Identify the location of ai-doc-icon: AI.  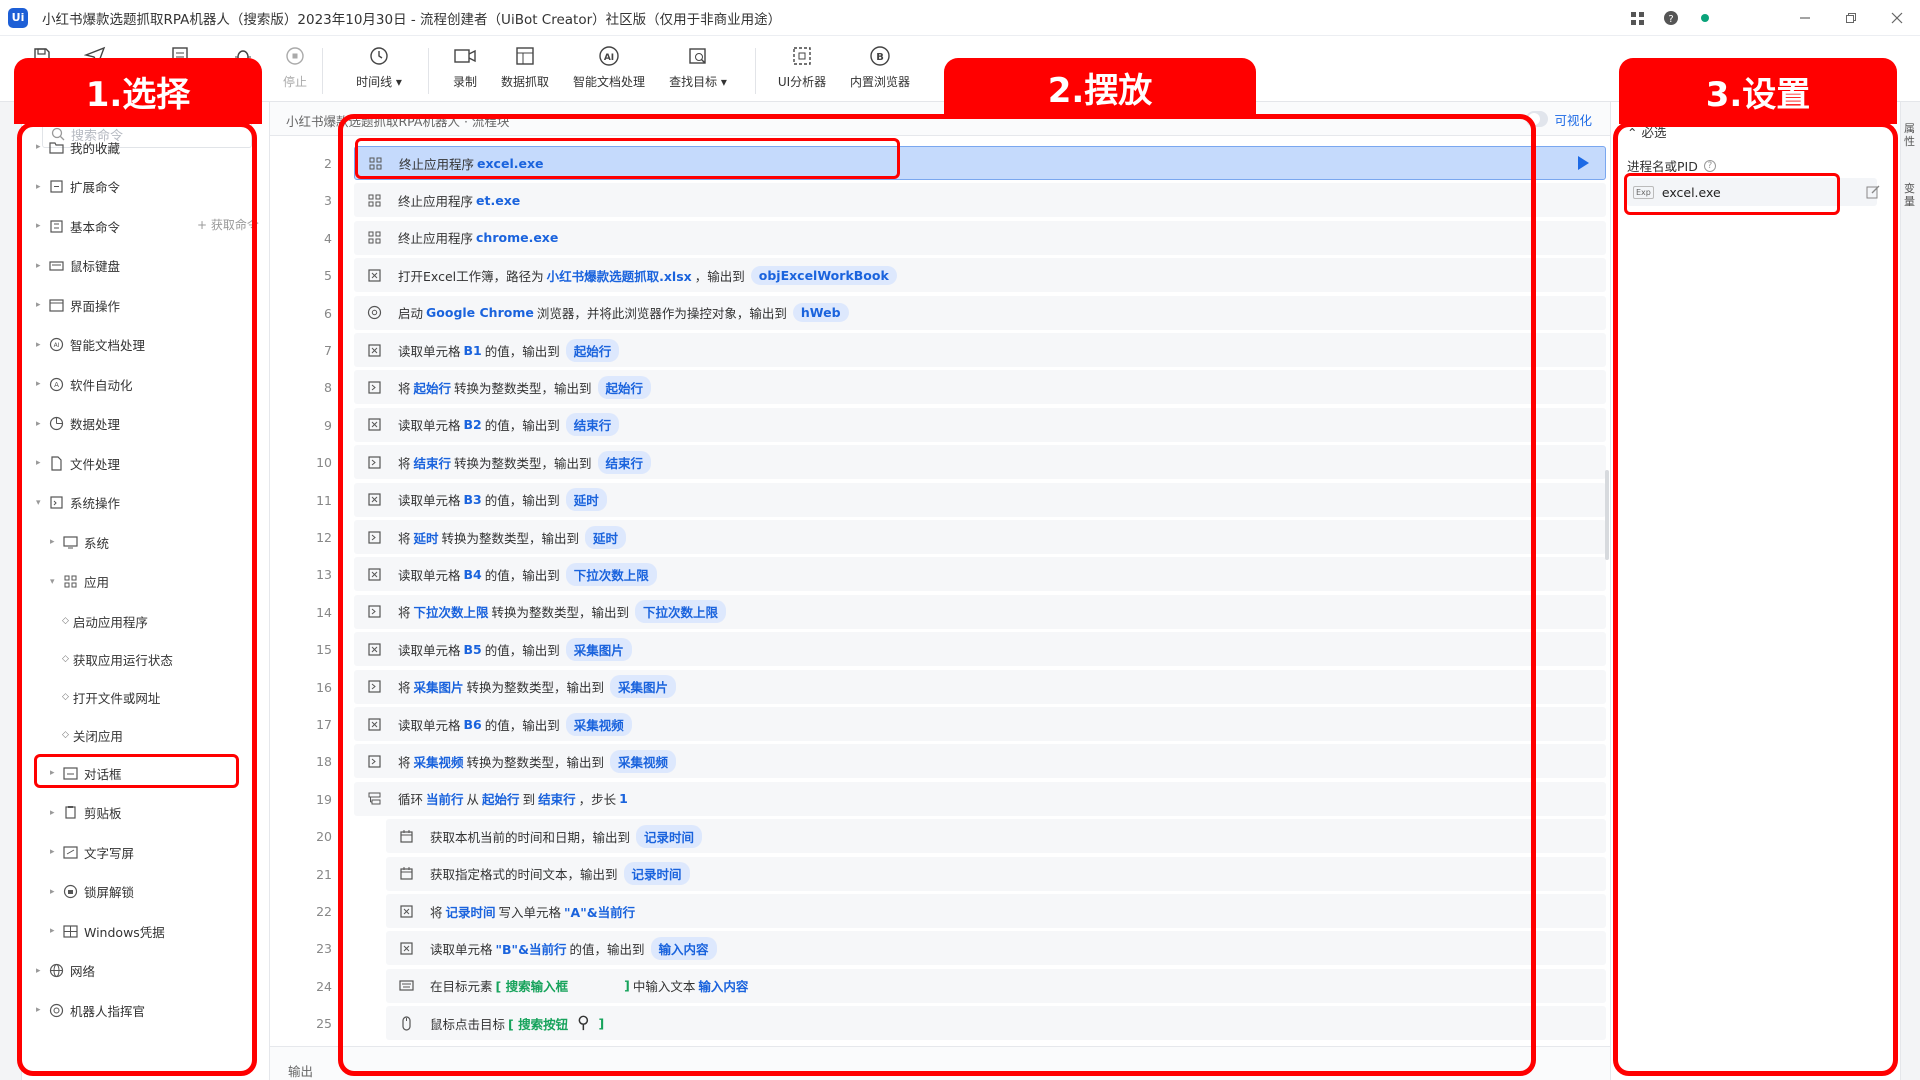
(609, 56).